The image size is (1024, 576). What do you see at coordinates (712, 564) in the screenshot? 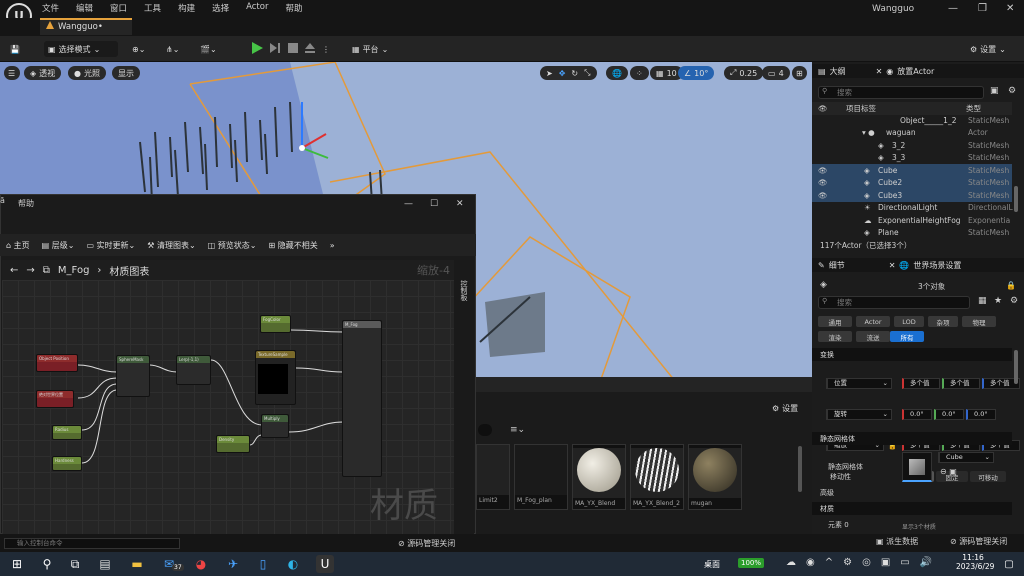
I see `desktop-label: 桌面` at bounding box center [712, 564].